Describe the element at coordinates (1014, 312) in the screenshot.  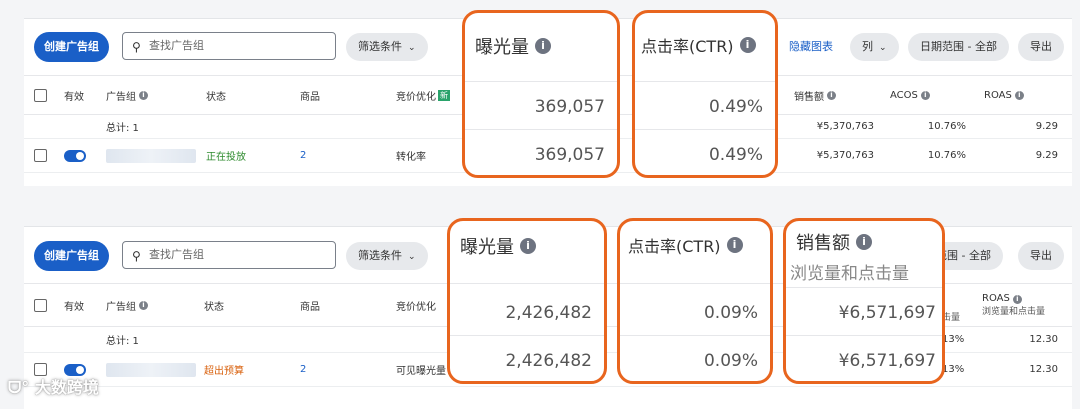
I see `roas-sub-label: 浏览量和点击量` at that location.